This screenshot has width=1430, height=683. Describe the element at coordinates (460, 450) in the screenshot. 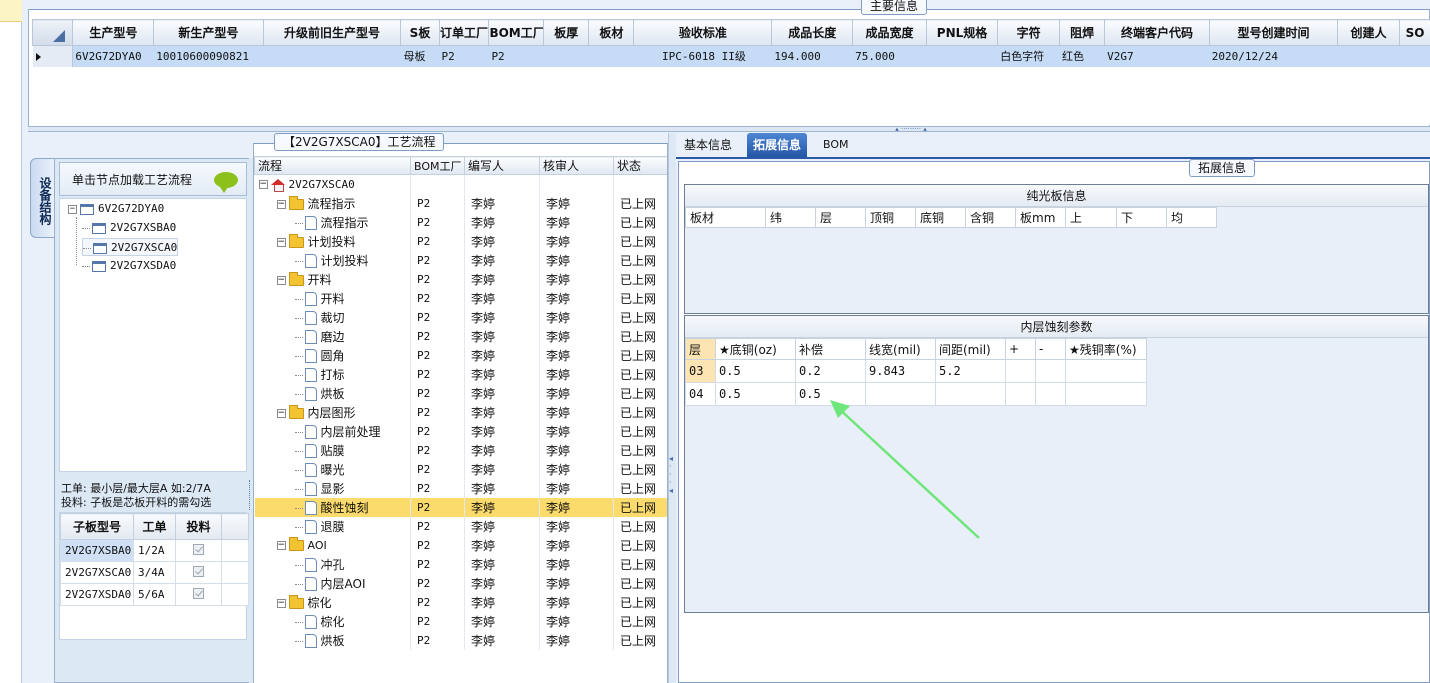

I see `flow-row: 贴膜 P2 李婷 李婷 已上网` at that location.